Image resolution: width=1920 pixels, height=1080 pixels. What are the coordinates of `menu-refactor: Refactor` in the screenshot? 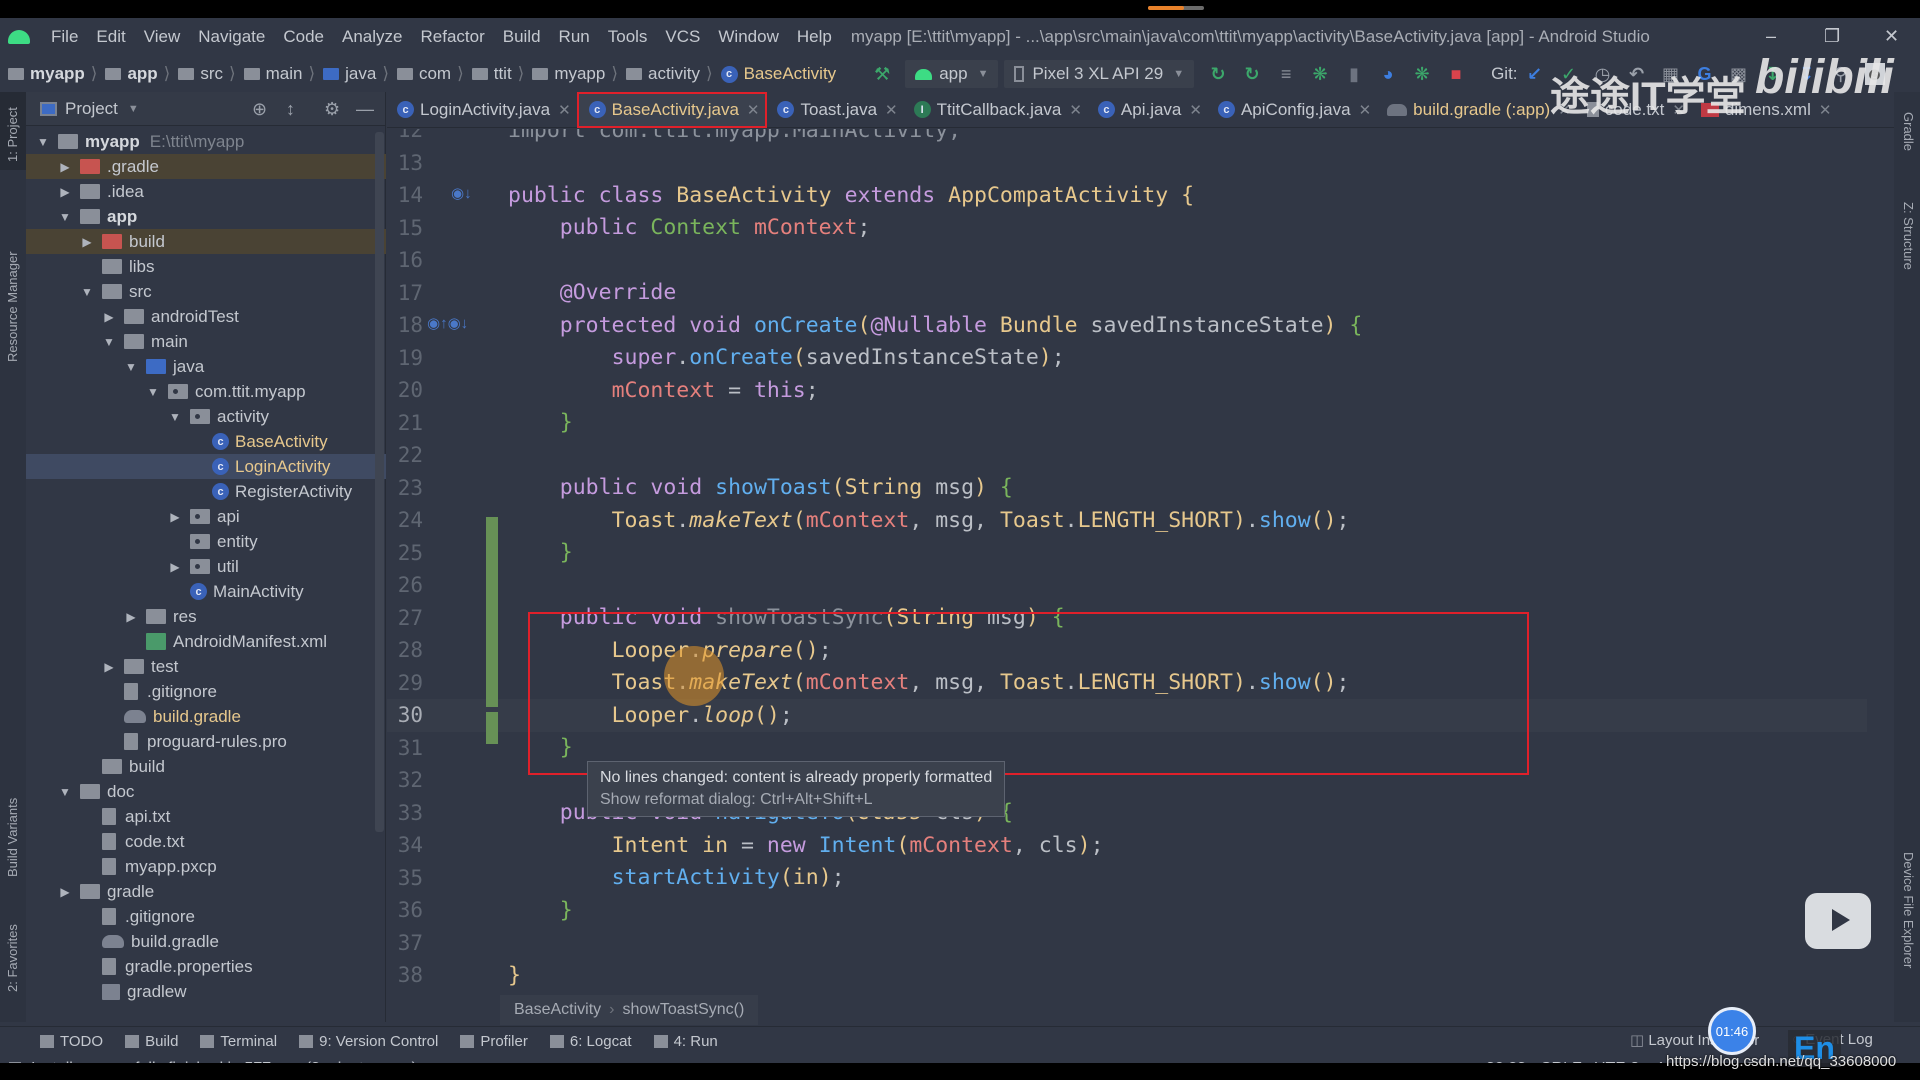 It's located at (452, 37).